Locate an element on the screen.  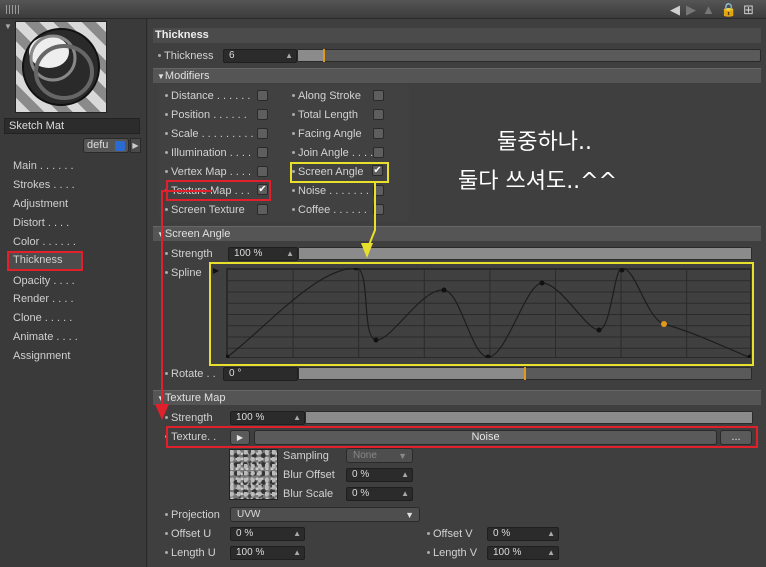
red-arrow-line is located at coordinates (186, 300).